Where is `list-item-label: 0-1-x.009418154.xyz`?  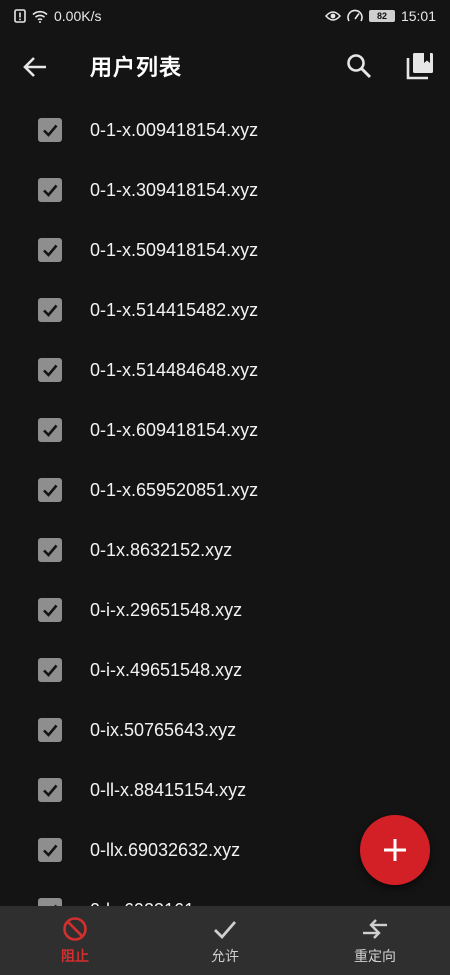 list-item-label: 0-1-x.009418154.xyz is located at coordinates (174, 129).